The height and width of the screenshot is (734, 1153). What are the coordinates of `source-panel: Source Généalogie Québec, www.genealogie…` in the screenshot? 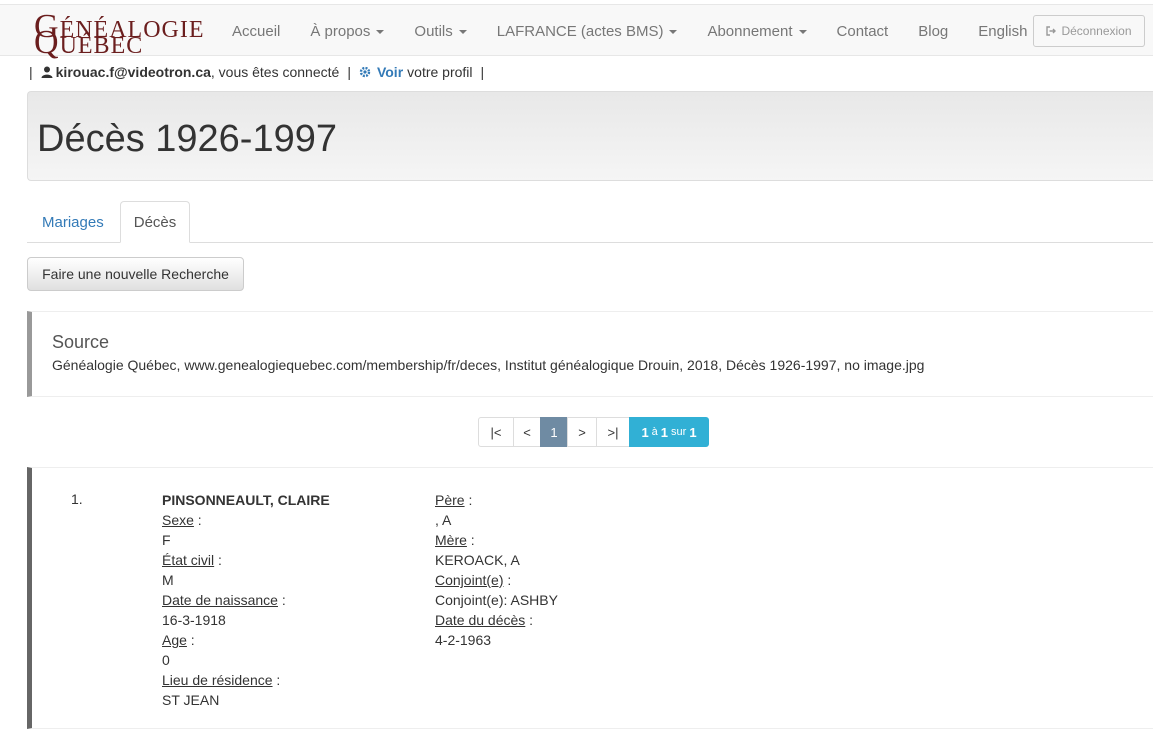 It's located at (590, 354).